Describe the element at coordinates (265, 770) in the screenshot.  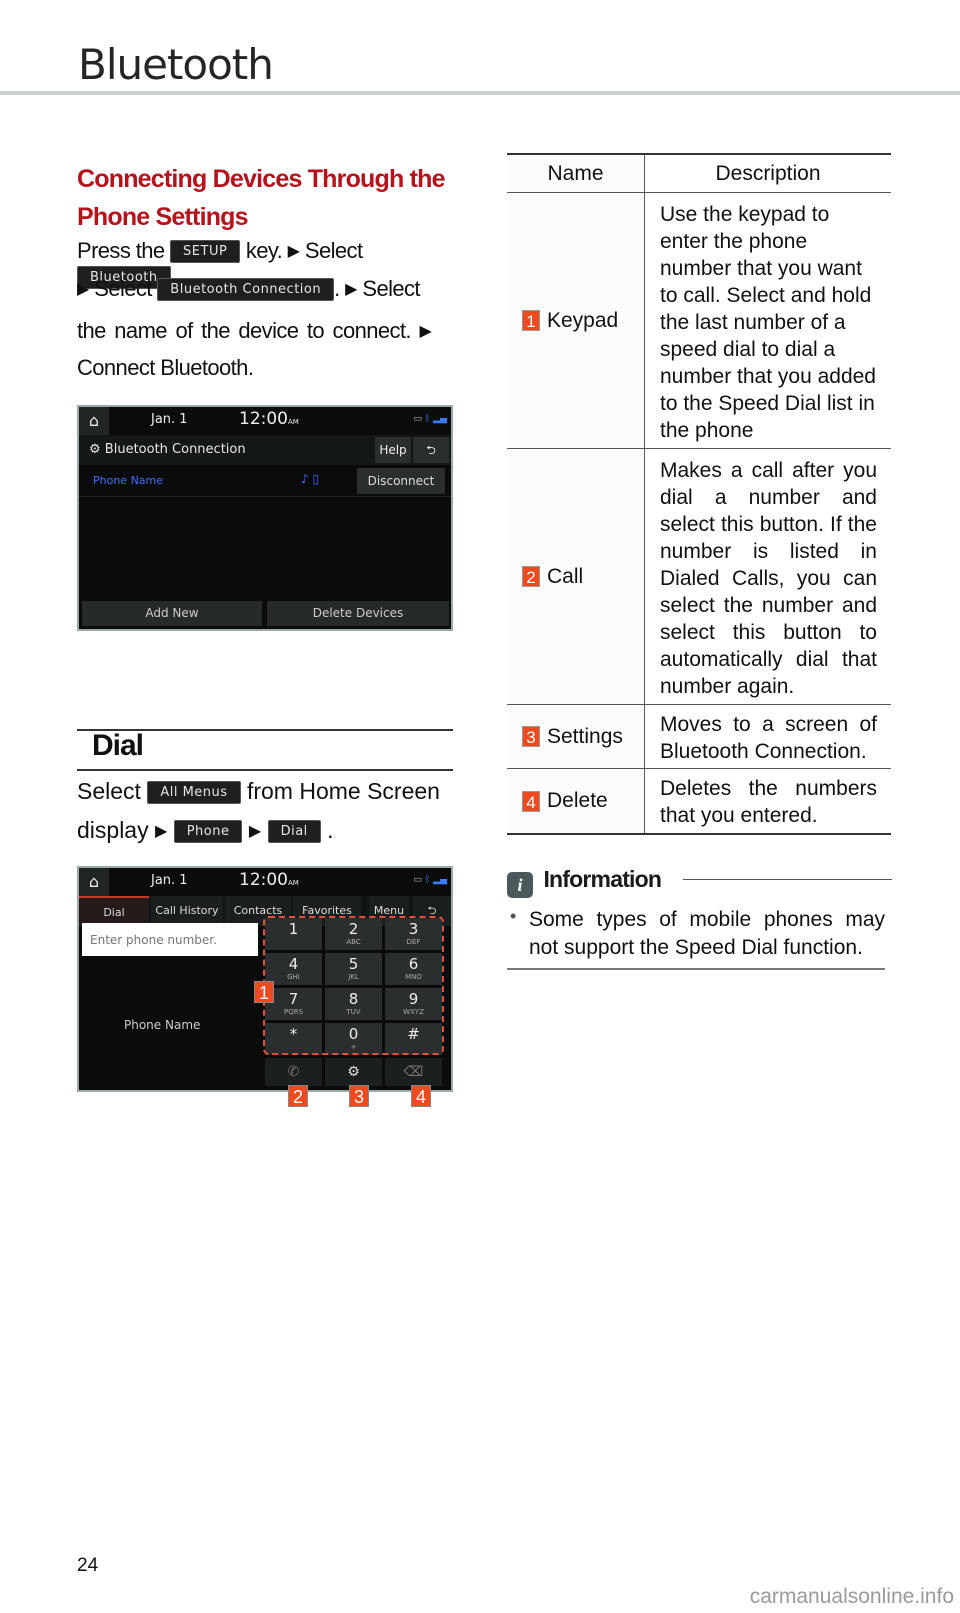
I see `dial-rule-bottom` at that location.